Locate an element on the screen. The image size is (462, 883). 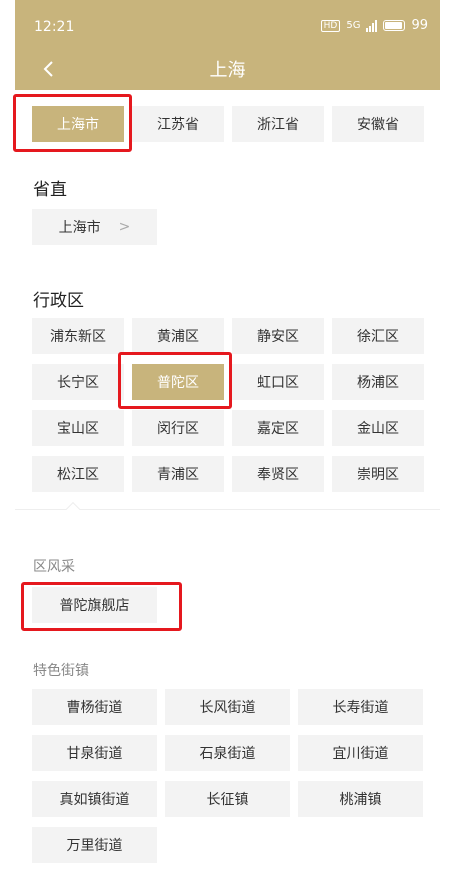
district-chongming: 崇明区 is located at coordinates (378, 474).